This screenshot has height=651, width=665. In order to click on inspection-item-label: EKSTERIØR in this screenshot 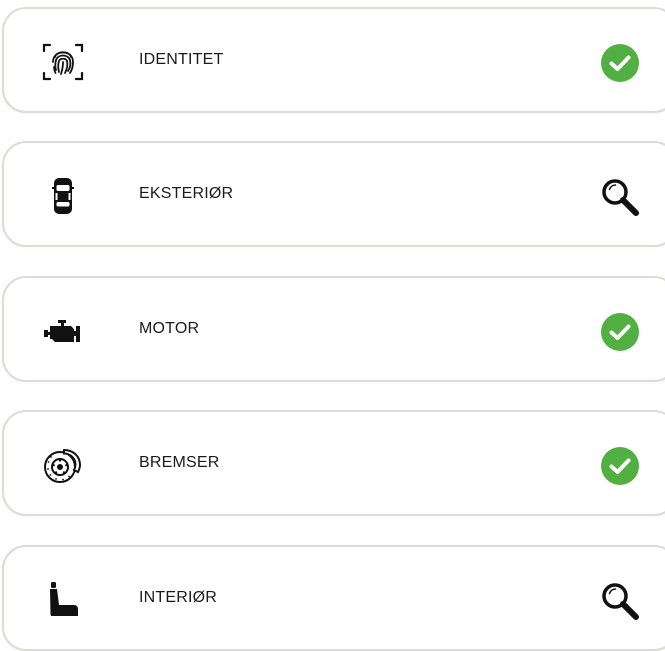, I will do `click(186, 193)`.